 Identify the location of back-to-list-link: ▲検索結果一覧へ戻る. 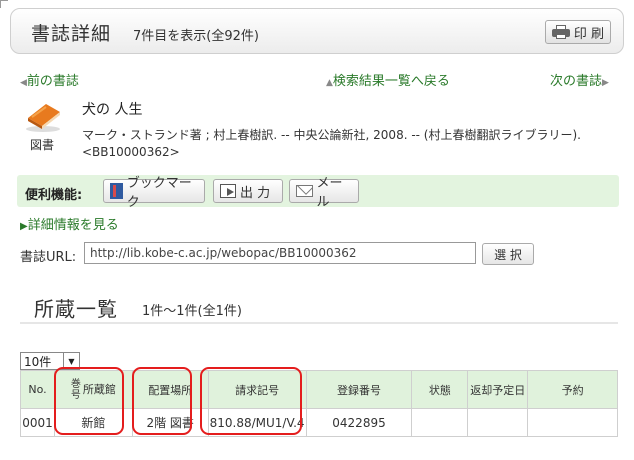
(388, 79).